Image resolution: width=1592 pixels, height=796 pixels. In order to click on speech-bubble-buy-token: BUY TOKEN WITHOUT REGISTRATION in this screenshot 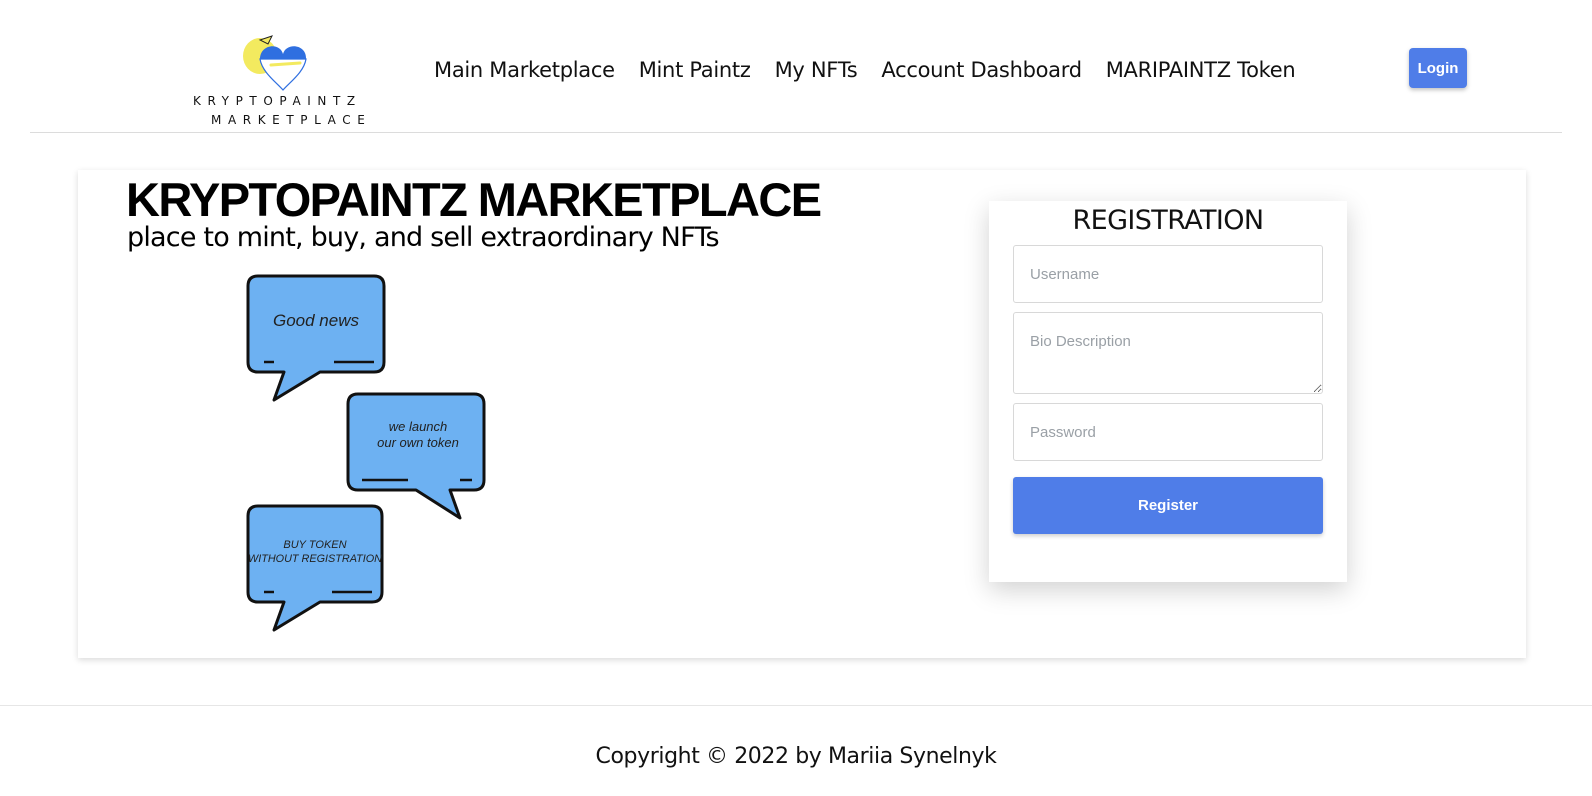, I will do `click(315, 568)`.